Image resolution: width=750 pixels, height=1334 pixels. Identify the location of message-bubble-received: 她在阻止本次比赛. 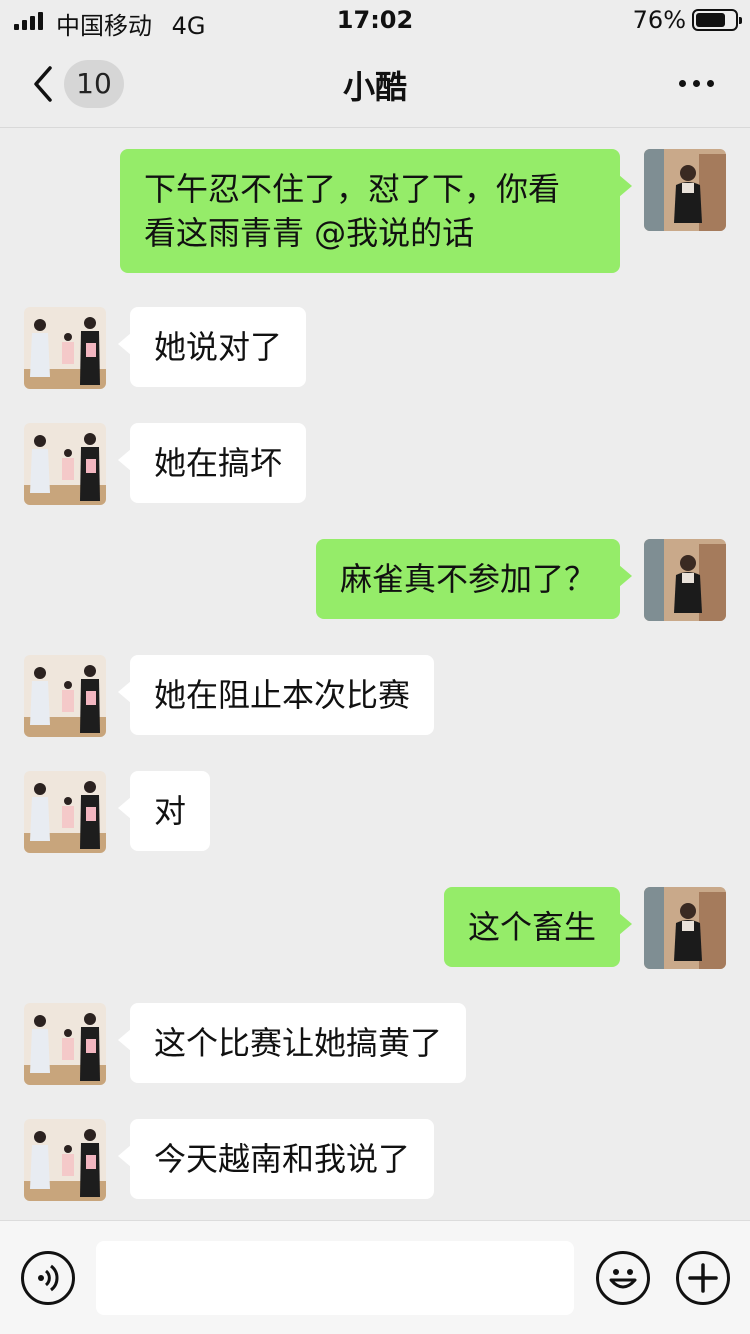
(276, 695).